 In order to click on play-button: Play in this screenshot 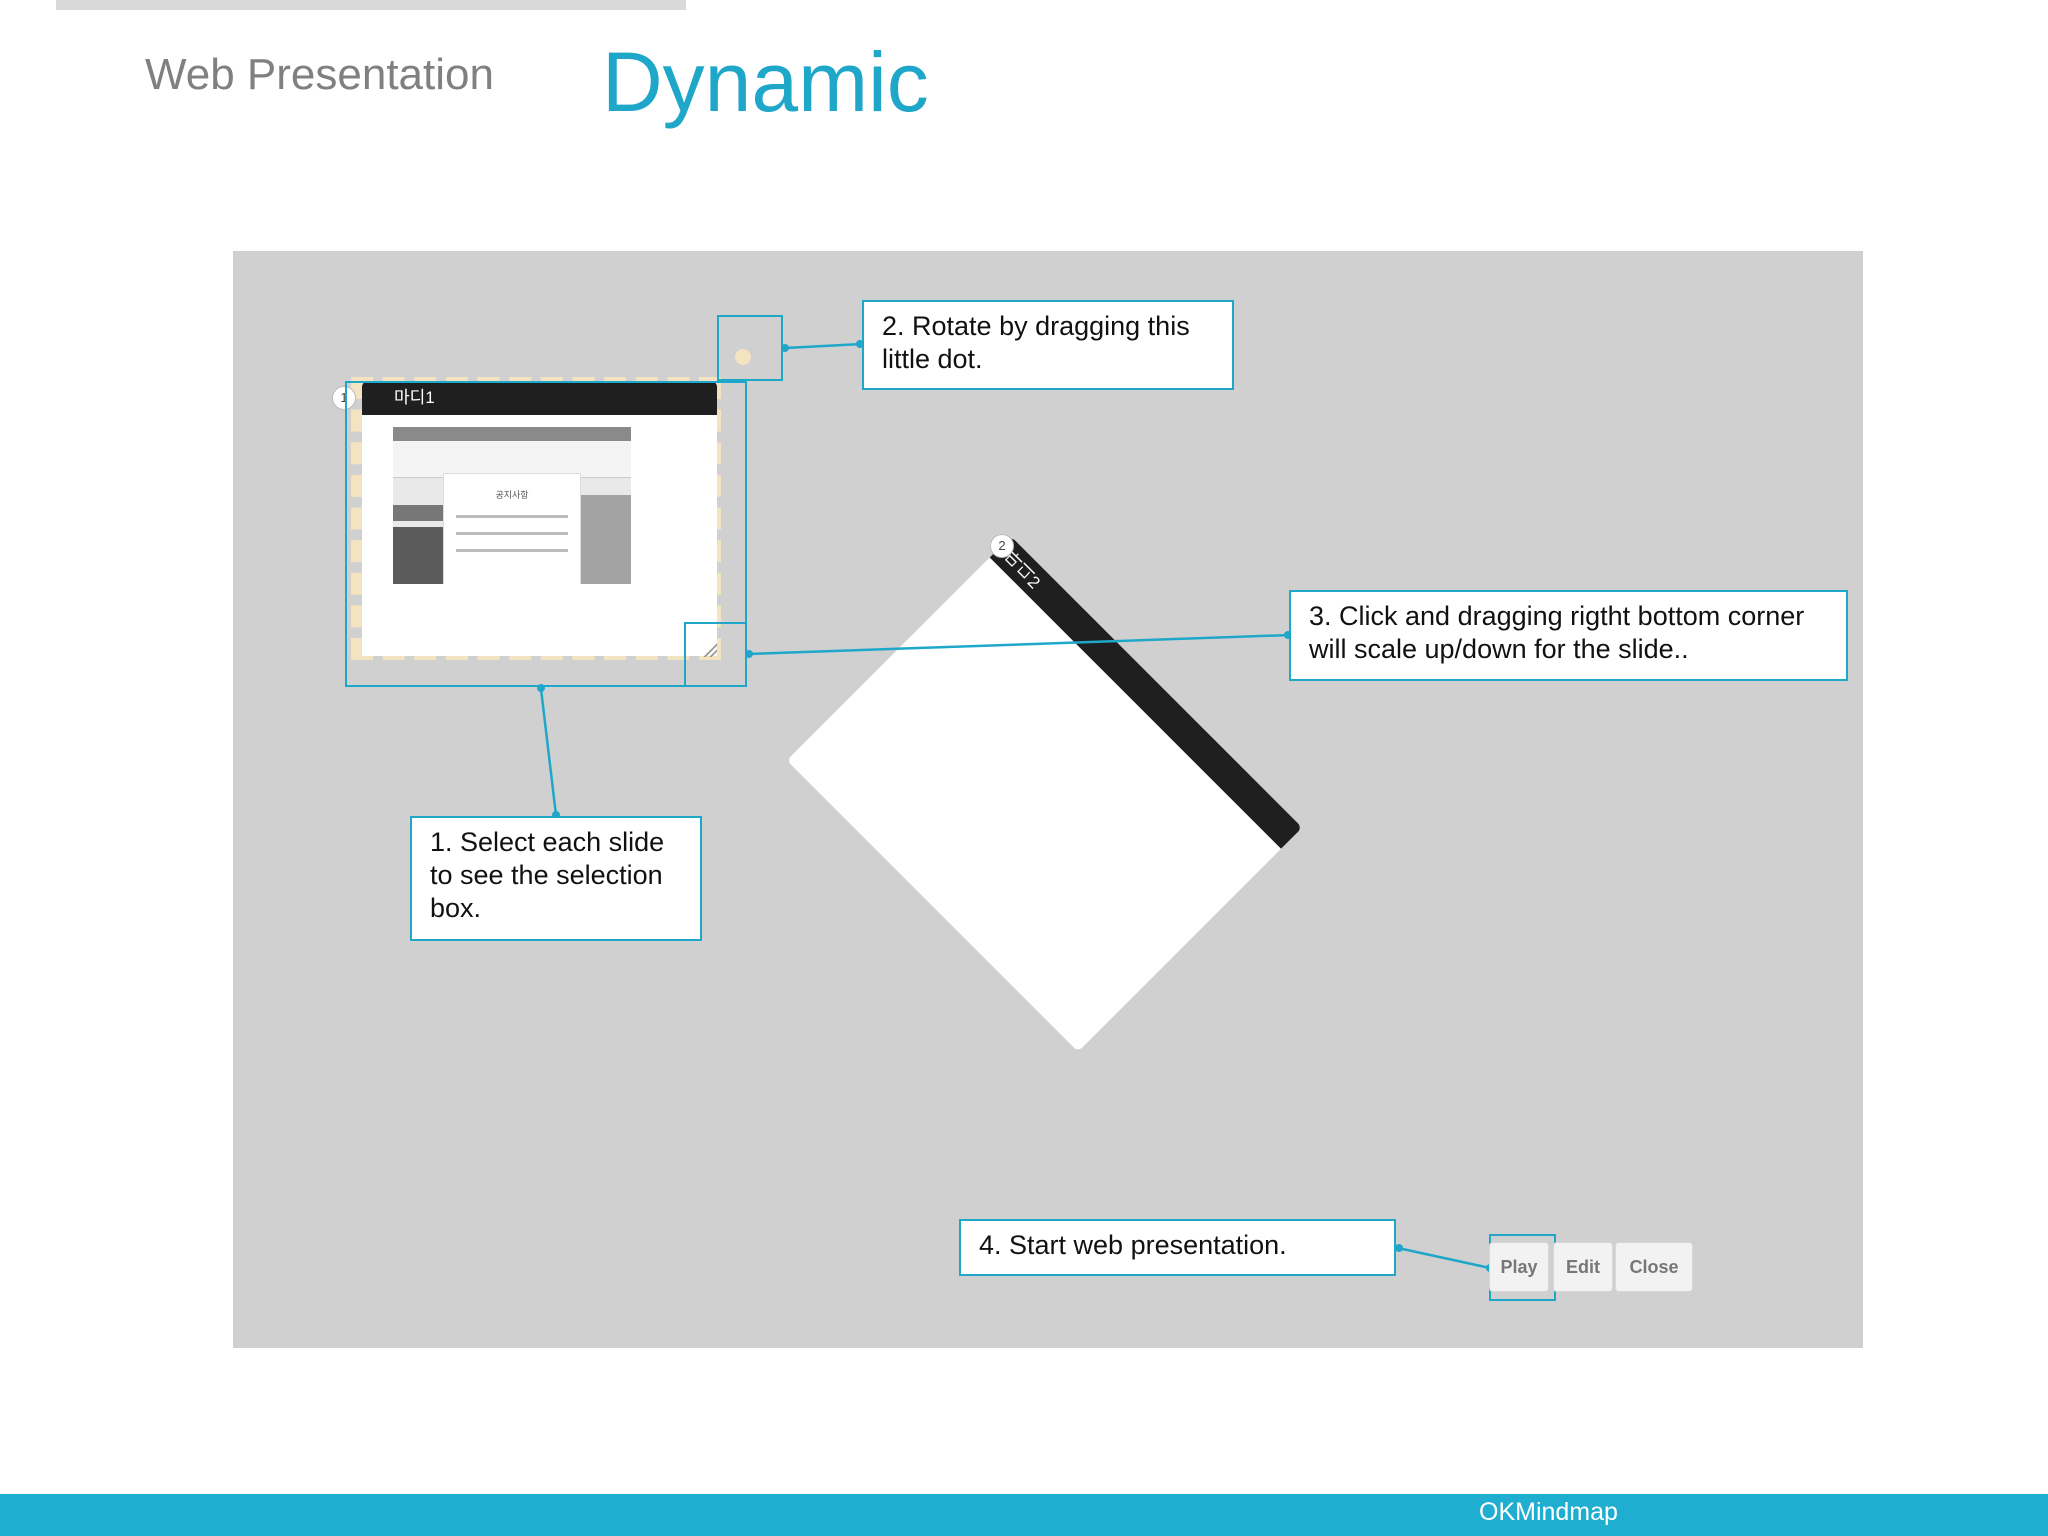, I will do `click(1519, 1267)`.